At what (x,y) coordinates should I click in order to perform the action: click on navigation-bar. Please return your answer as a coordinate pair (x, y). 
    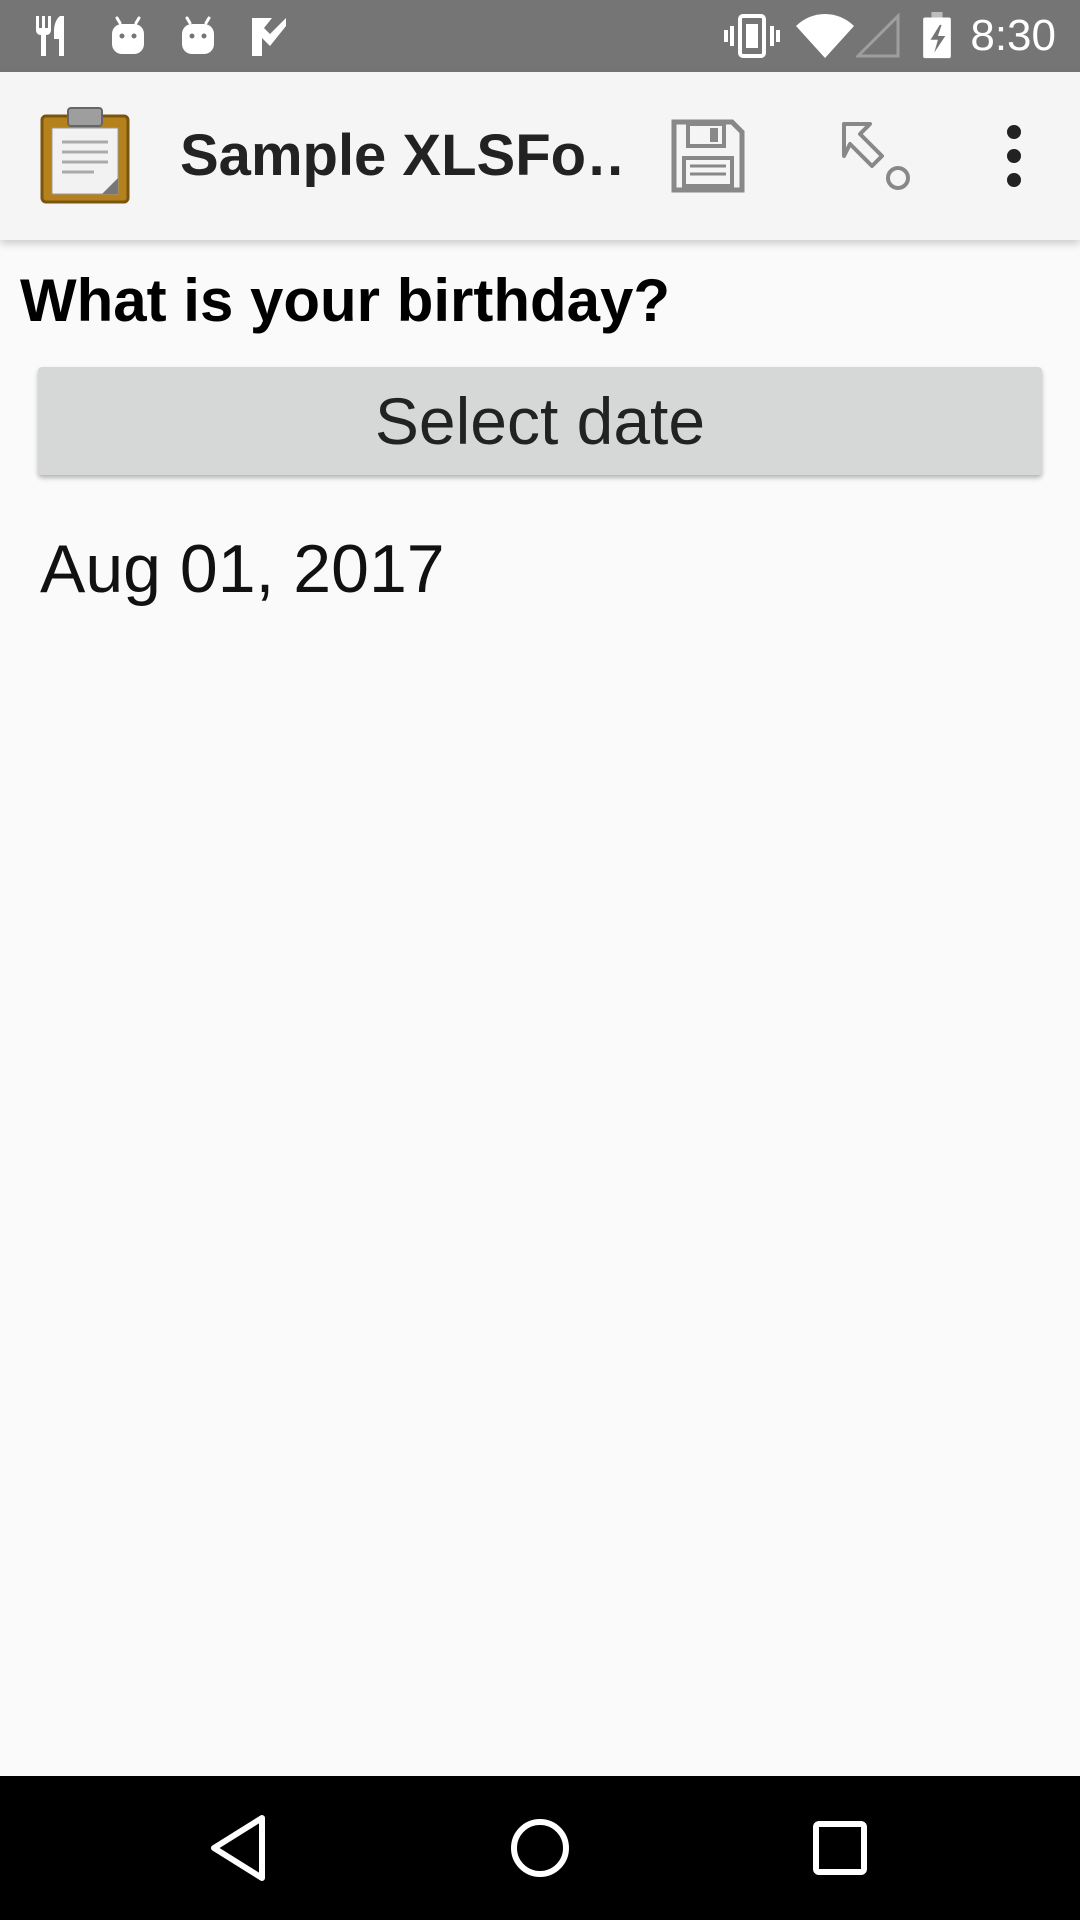
    Looking at the image, I should click on (540, 1848).